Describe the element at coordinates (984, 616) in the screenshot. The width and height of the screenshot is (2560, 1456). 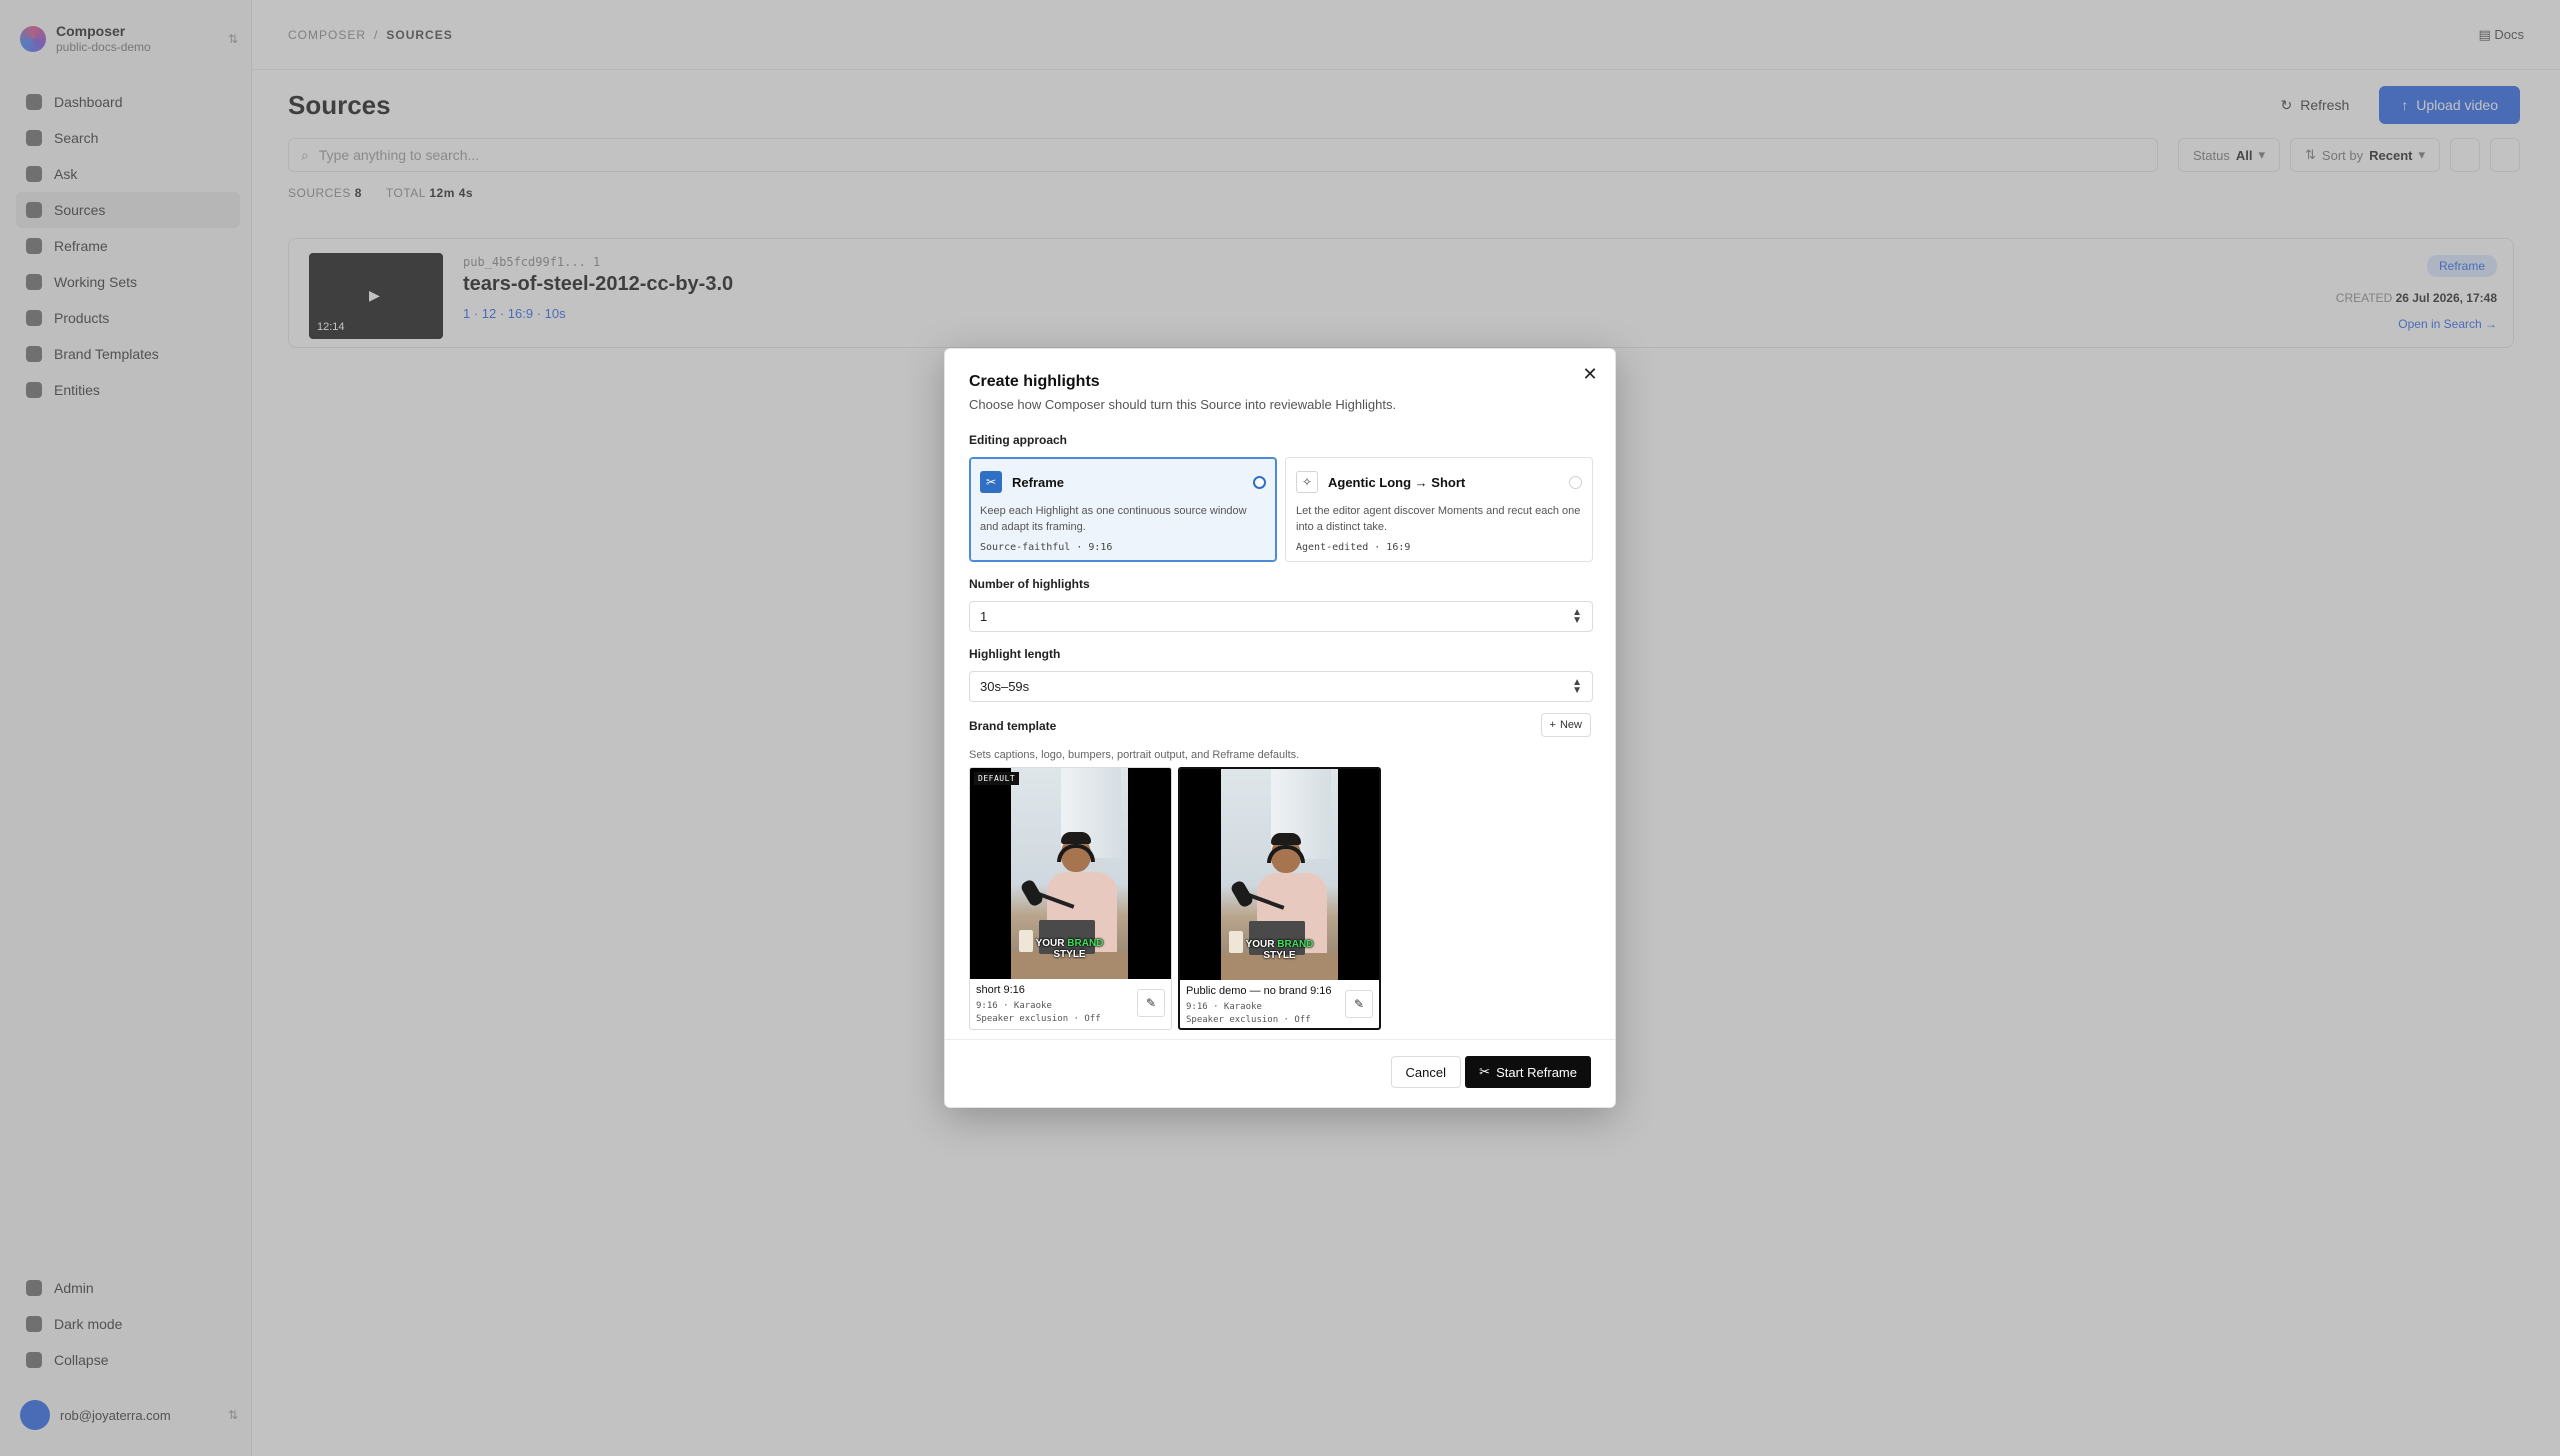
I see `highlight-count-value: 1` at that location.